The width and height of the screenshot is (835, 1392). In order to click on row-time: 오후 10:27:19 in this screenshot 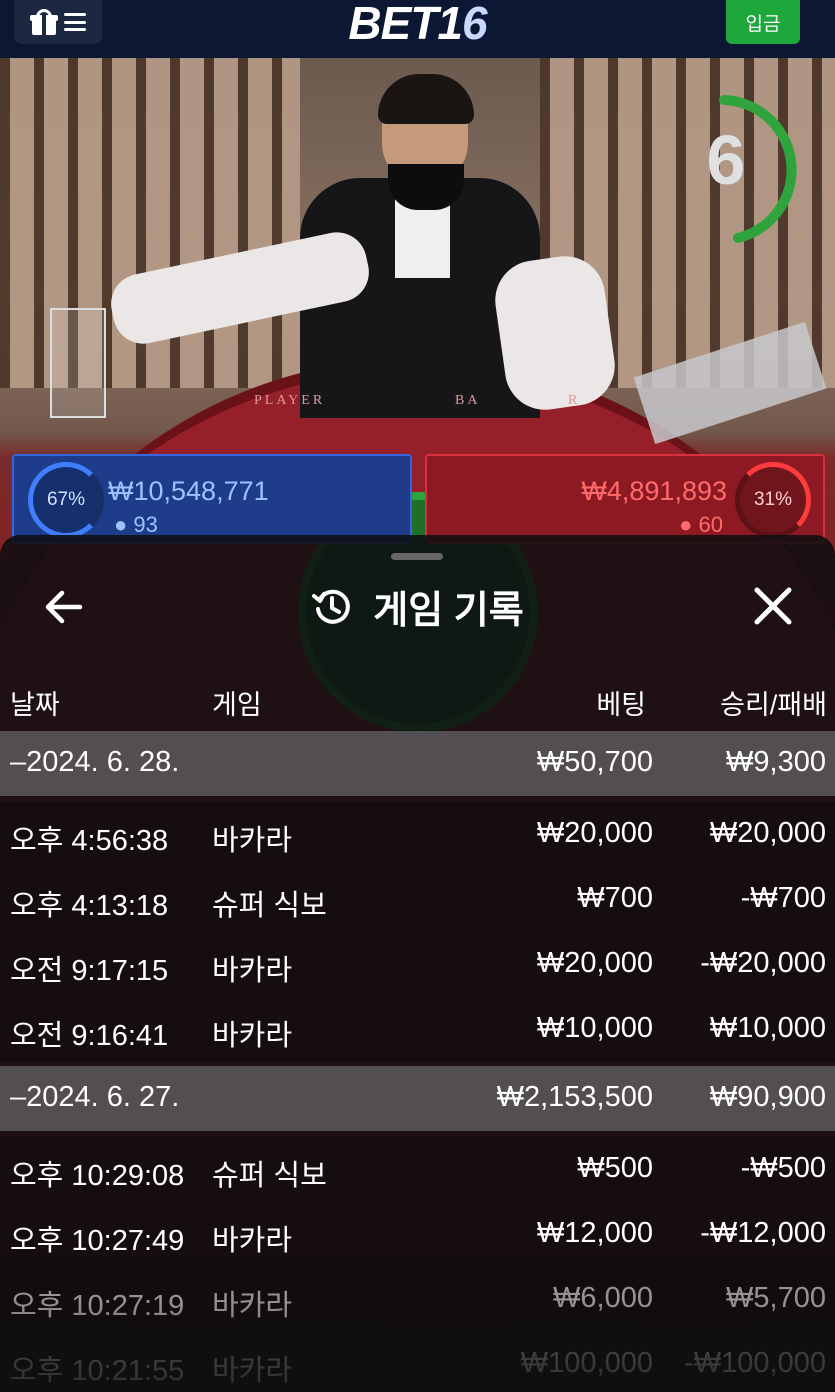, I will do `click(97, 1306)`.